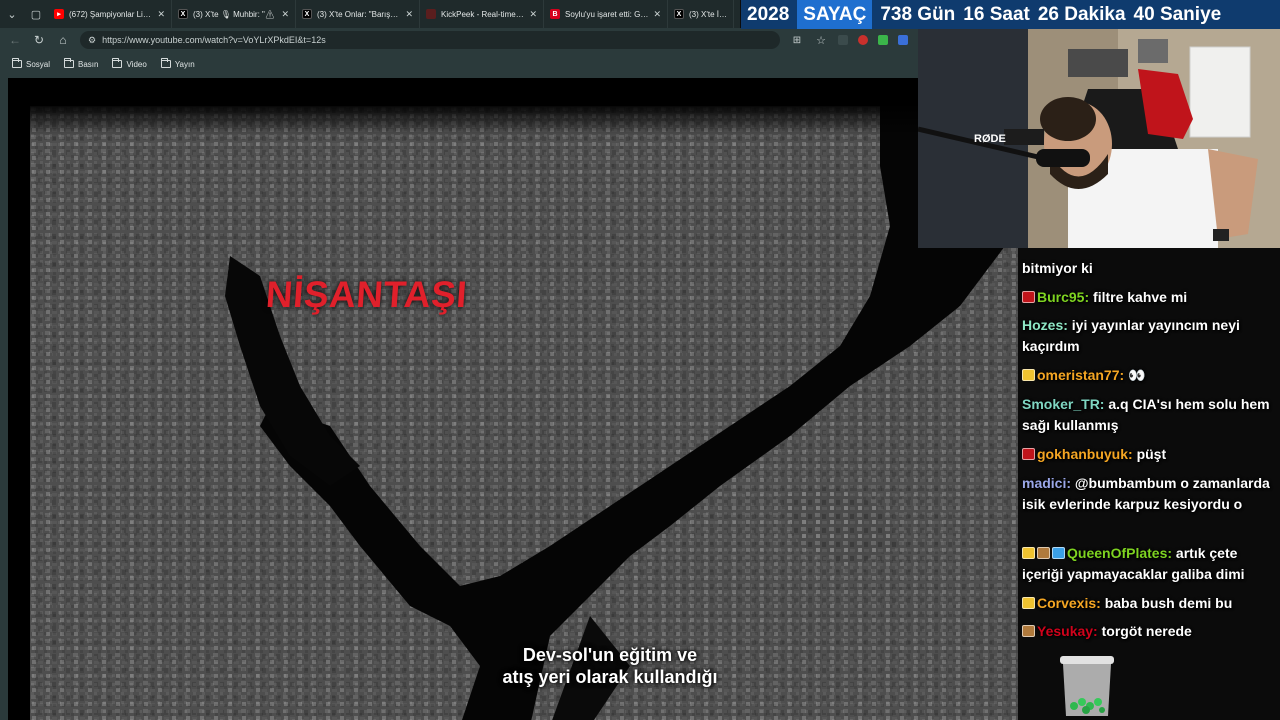  I want to click on counter-hours: 16 Saat, so click(996, 14).